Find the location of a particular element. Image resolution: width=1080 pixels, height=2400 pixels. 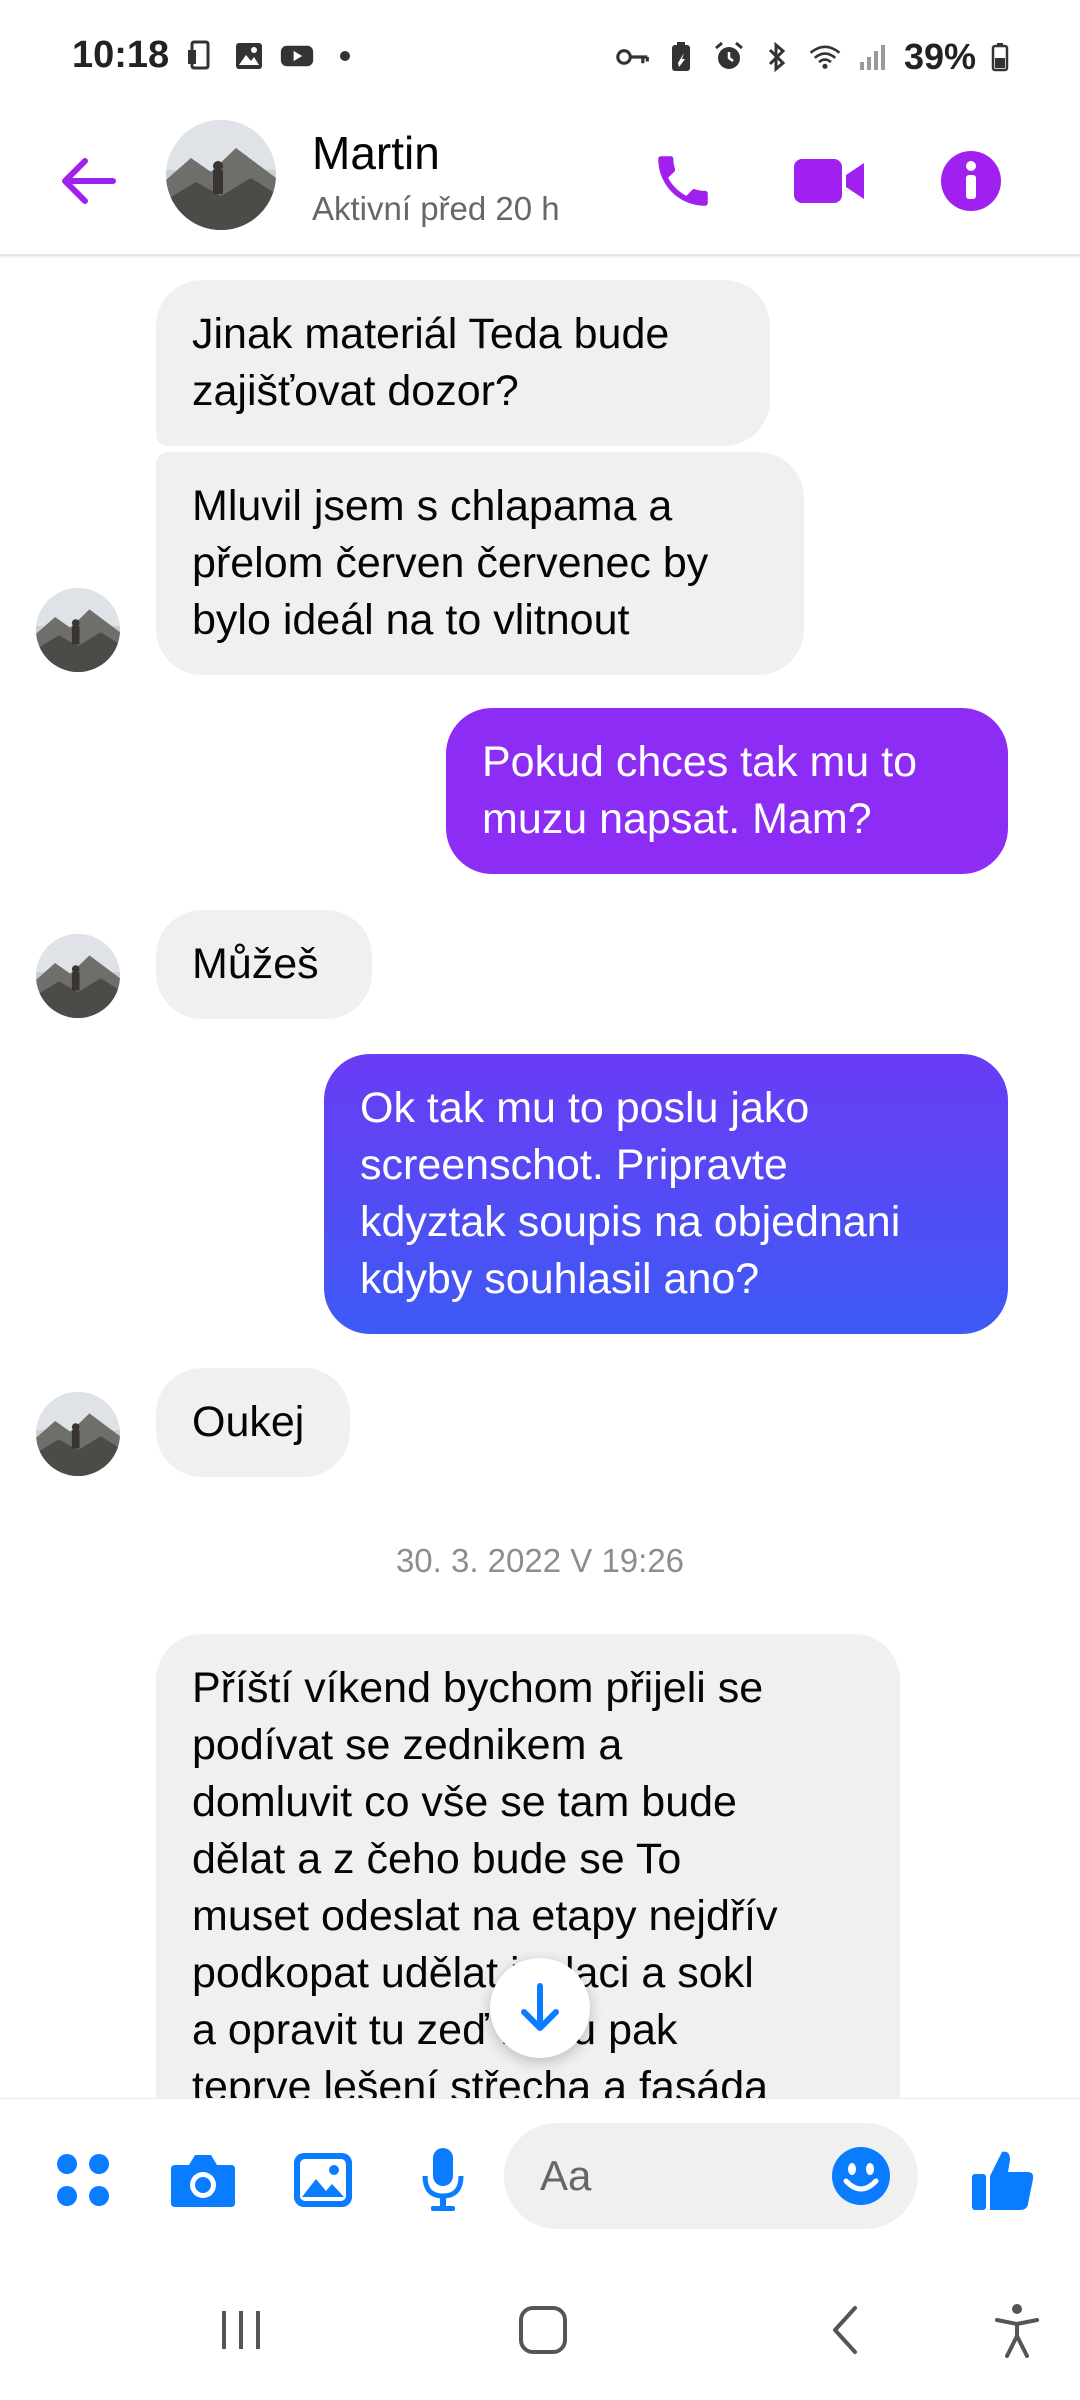

wifi-icon is located at coordinates (825, 57).